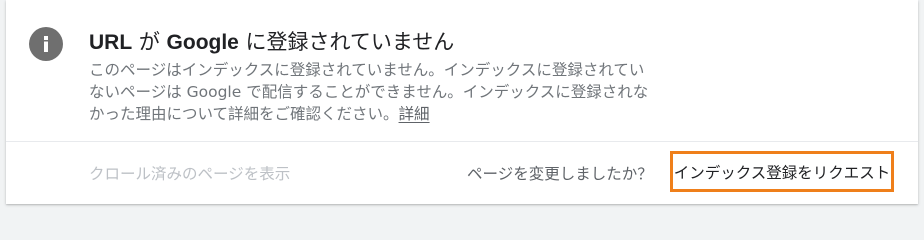  What do you see at coordinates (782, 171) in the screenshot?
I see `request-indexing-button: インデックス登録をリクエスト` at bounding box center [782, 171].